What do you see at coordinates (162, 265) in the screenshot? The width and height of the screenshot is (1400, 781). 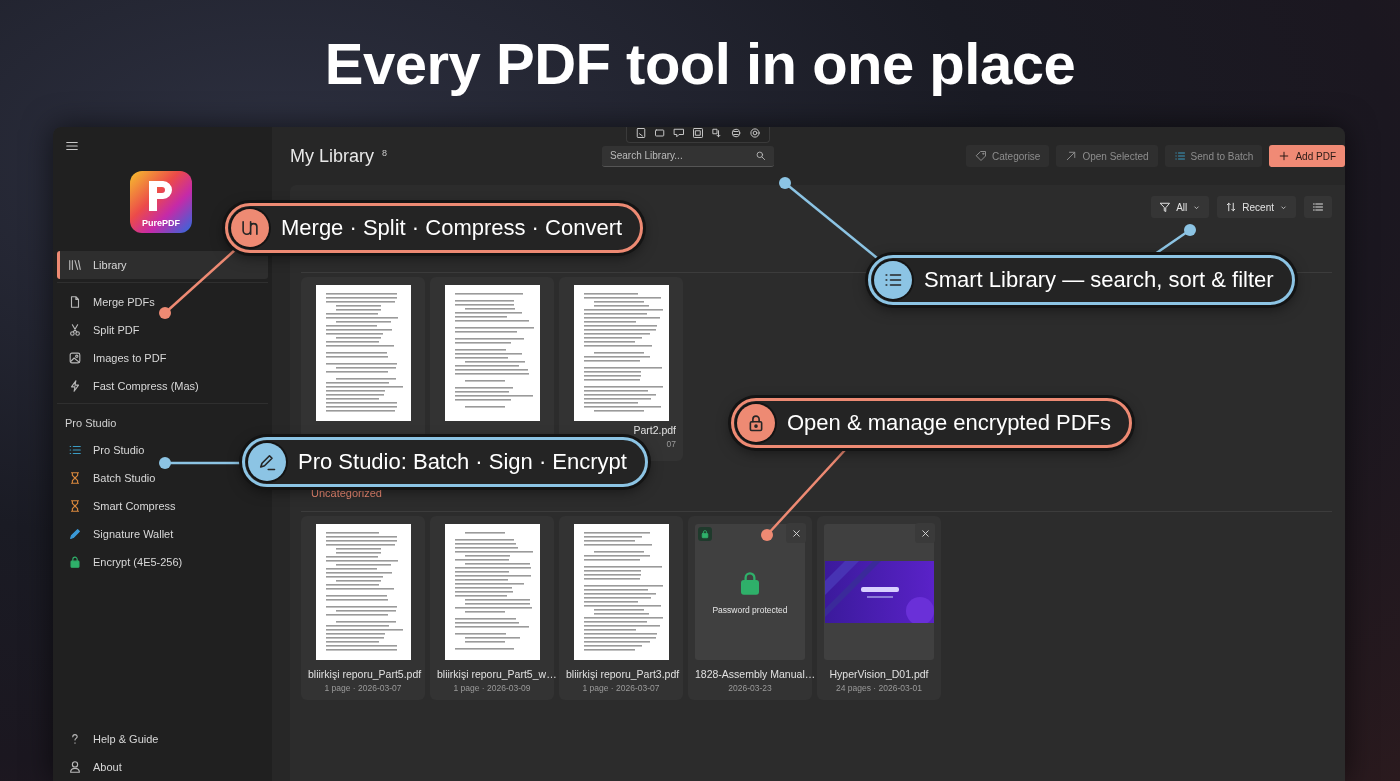 I see `sidebar-item: Library` at bounding box center [162, 265].